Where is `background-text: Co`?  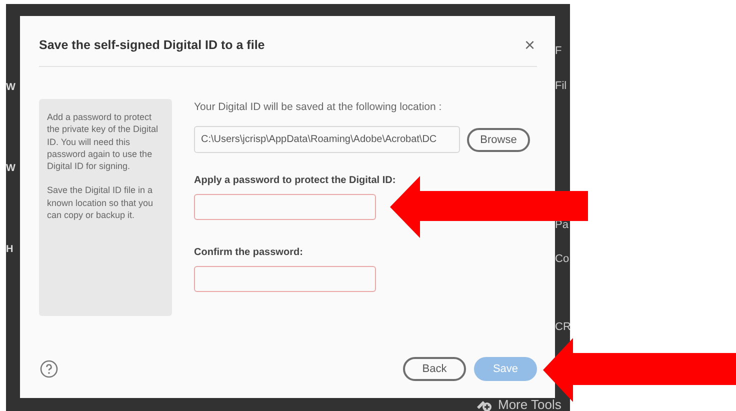 background-text: Co is located at coordinates (562, 259).